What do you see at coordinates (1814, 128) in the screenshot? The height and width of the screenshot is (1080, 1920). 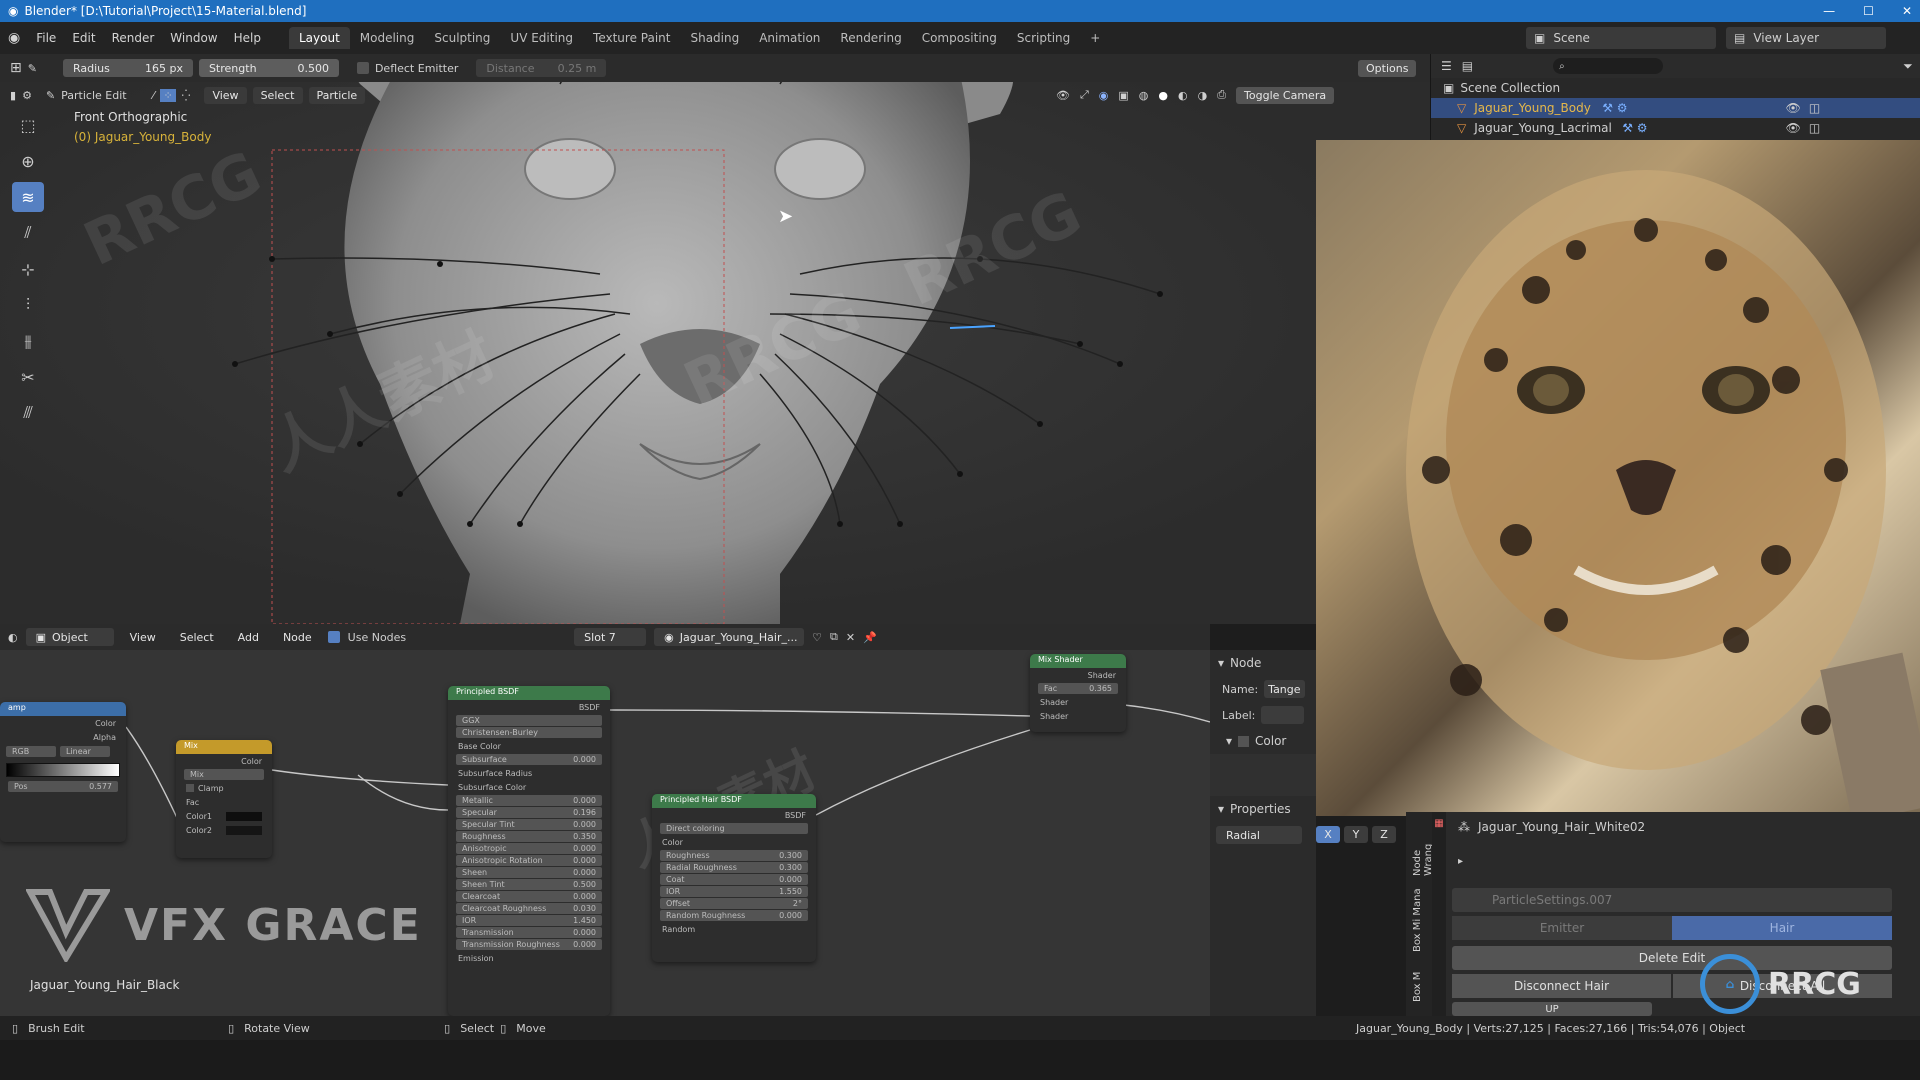 I see `render-icon: ◫` at bounding box center [1814, 128].